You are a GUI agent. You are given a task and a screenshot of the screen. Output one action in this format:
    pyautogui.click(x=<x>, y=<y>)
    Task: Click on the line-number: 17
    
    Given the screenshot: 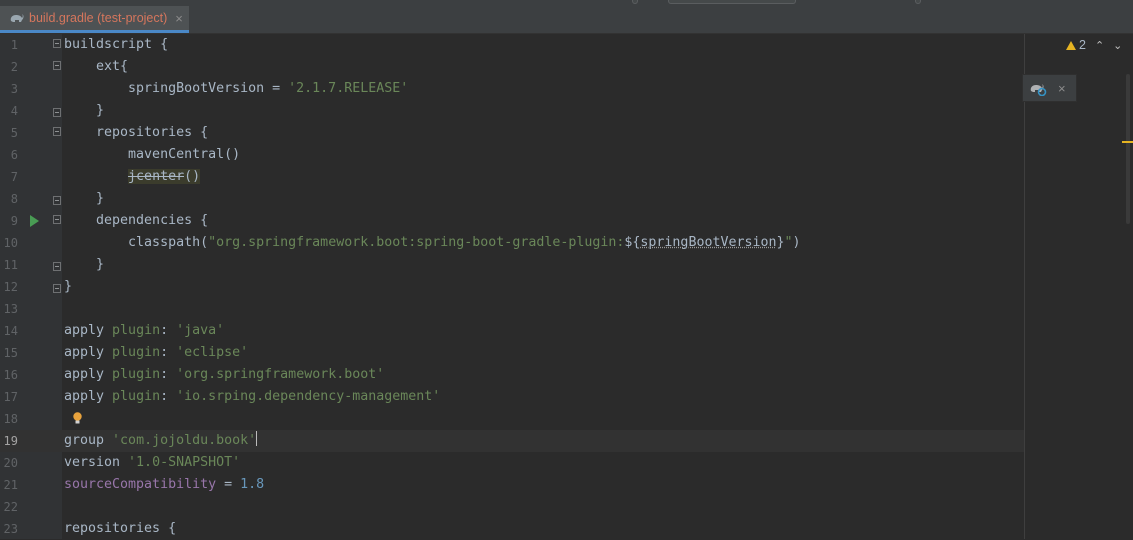 What is the action you would take?
    pyautogui.click(x=10, y=397)
    